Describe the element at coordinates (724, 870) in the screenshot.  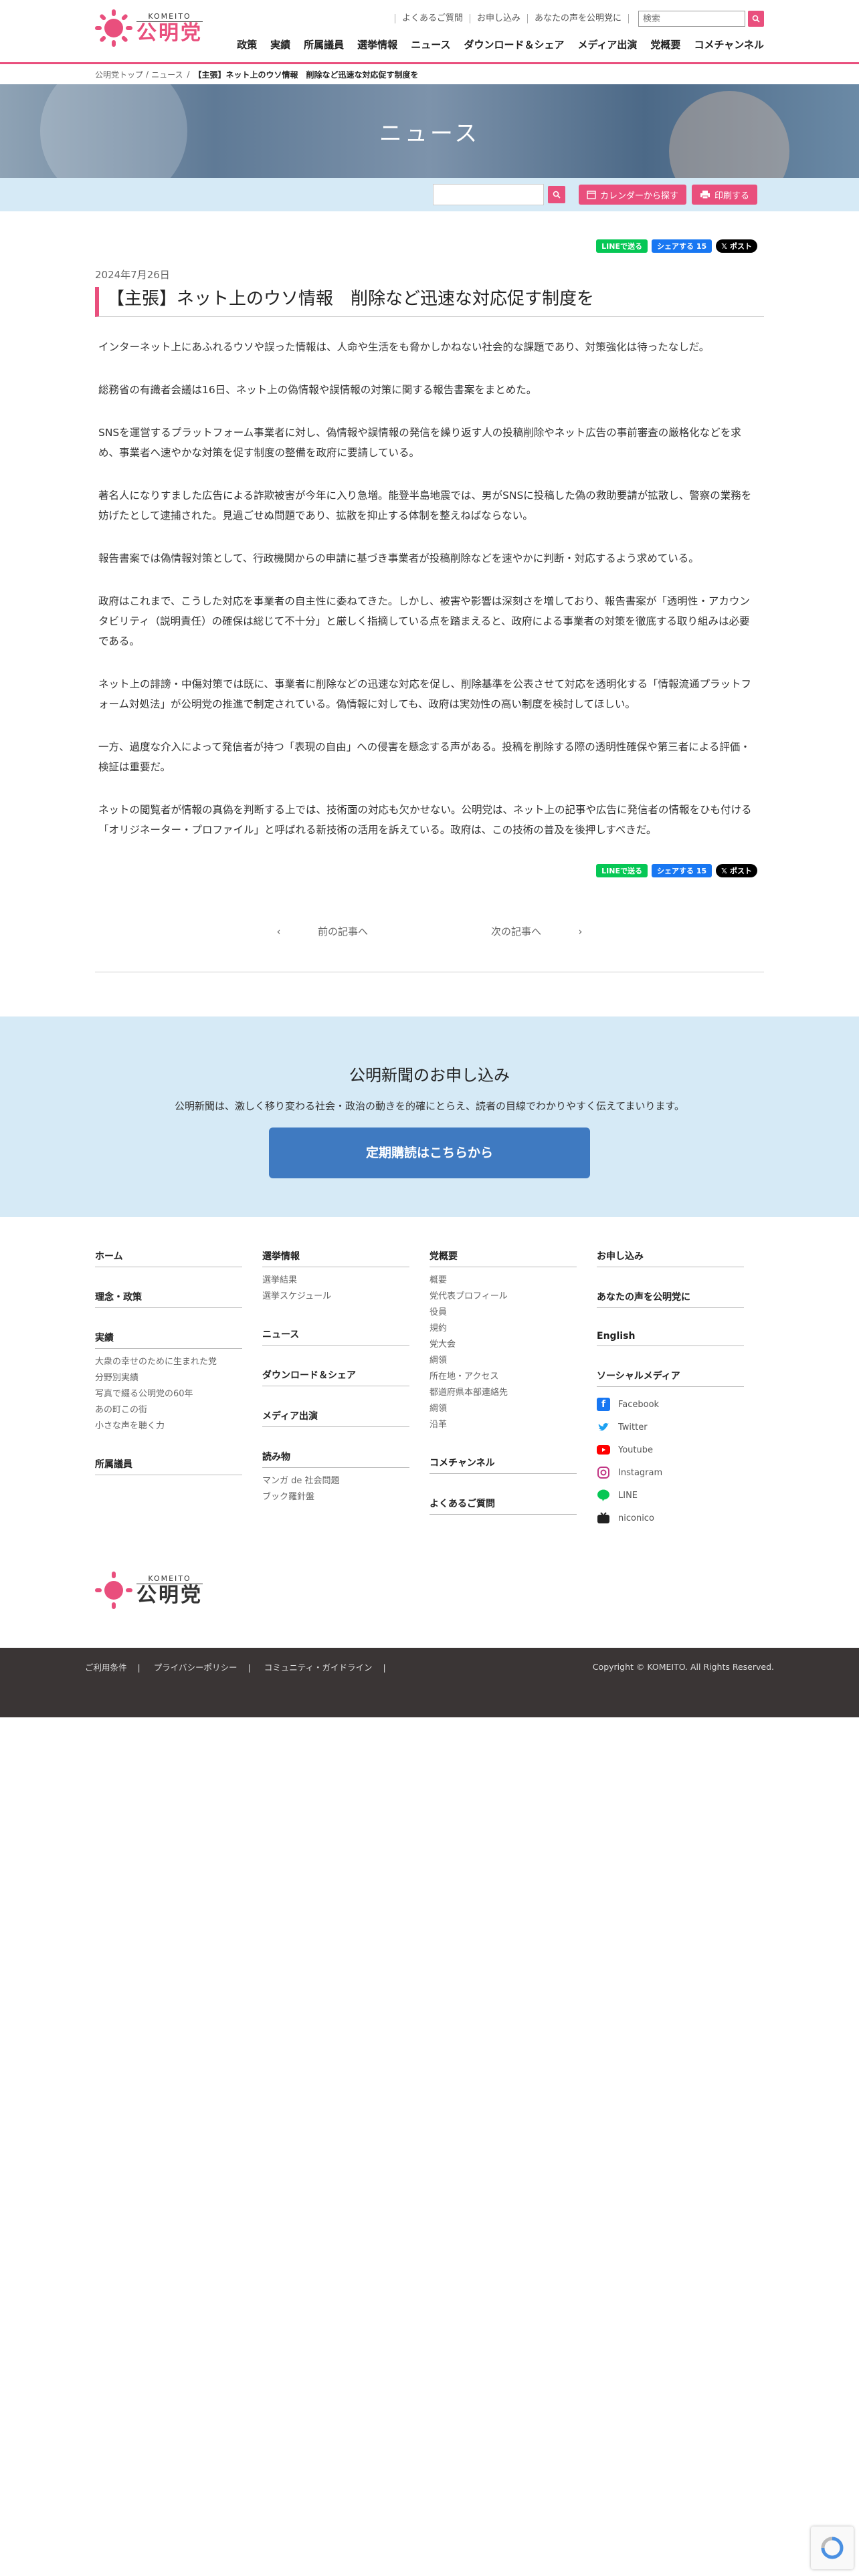
I see `x-icon: 𝕏` at that location.